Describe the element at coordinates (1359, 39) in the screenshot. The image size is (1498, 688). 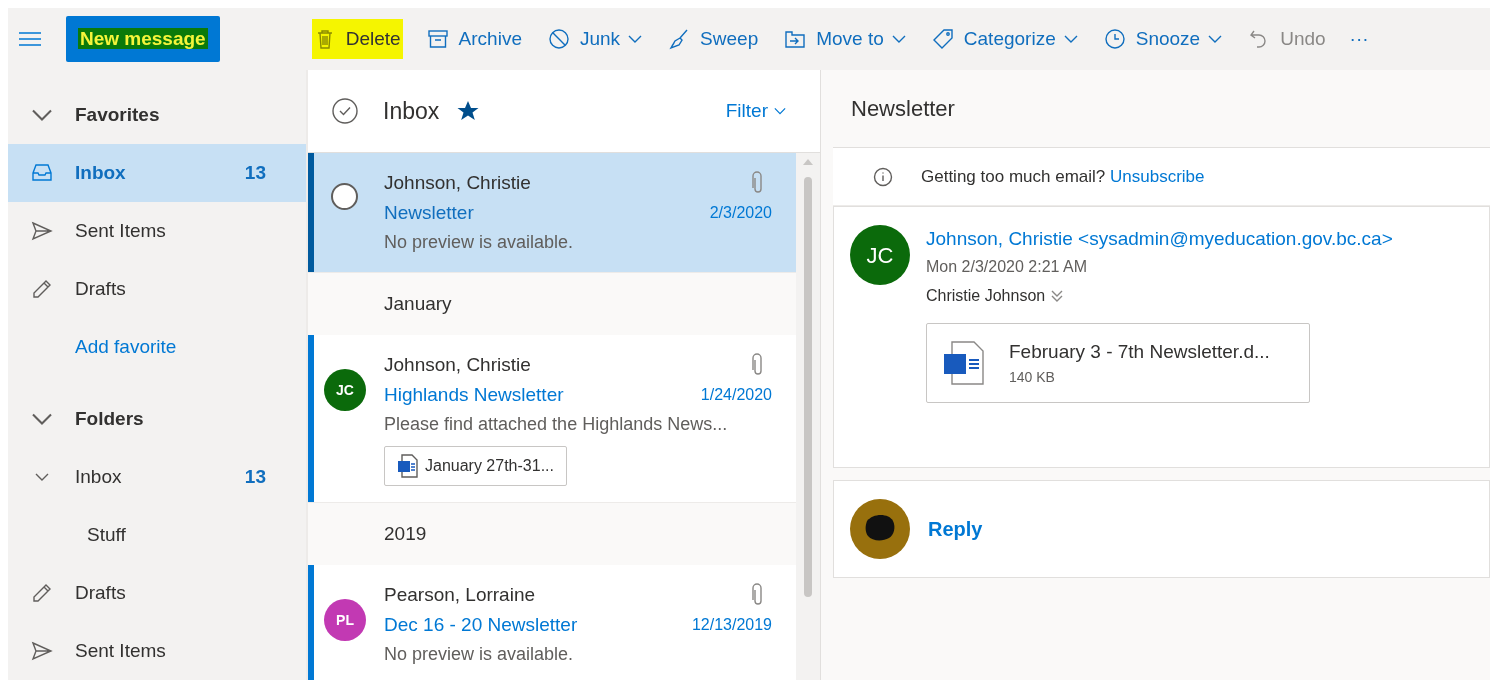
I see `more-button: ···` at that location.